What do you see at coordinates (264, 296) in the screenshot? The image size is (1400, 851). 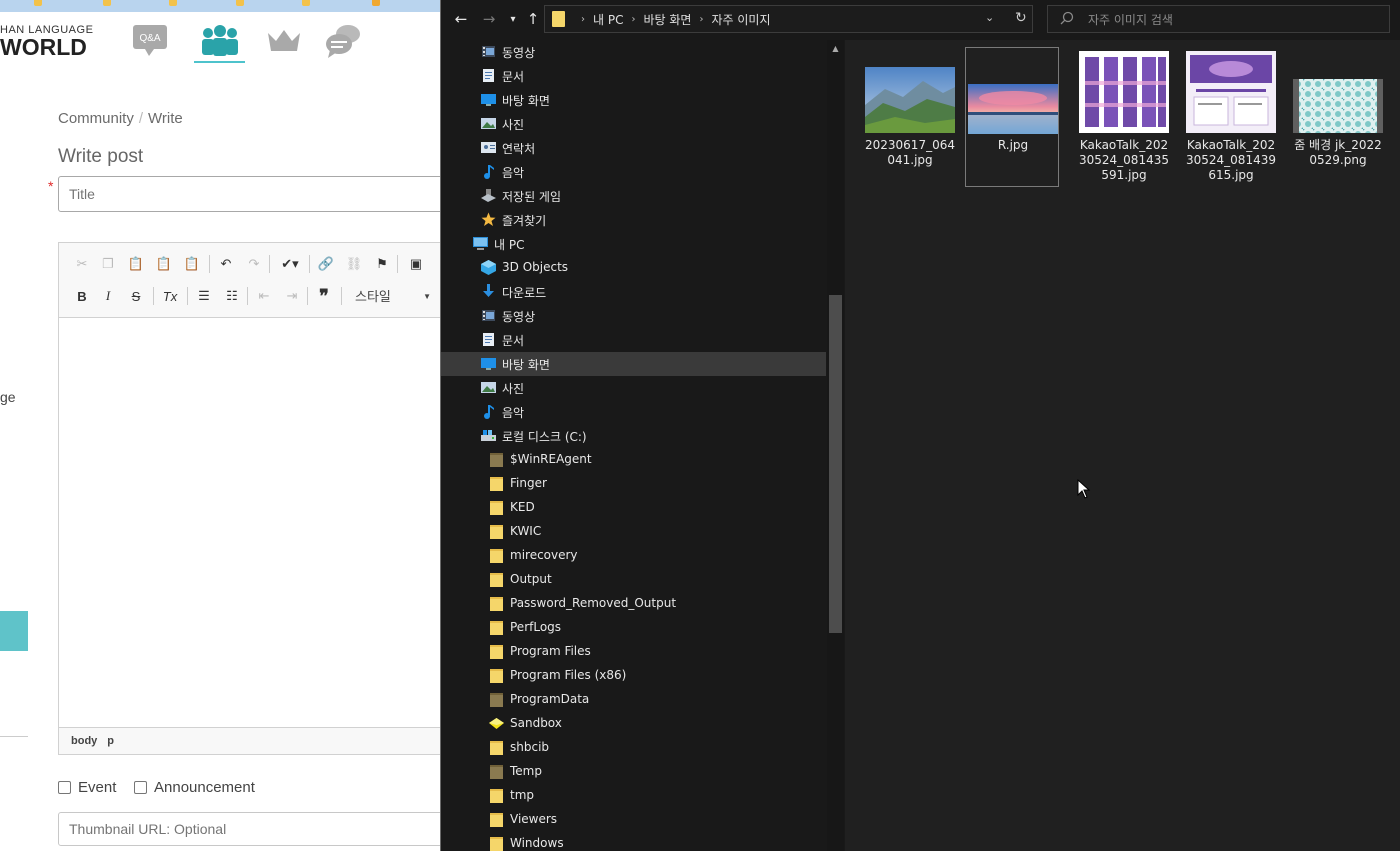 I see `outdent-icon: ⇤` at bounding box center [264, 296].